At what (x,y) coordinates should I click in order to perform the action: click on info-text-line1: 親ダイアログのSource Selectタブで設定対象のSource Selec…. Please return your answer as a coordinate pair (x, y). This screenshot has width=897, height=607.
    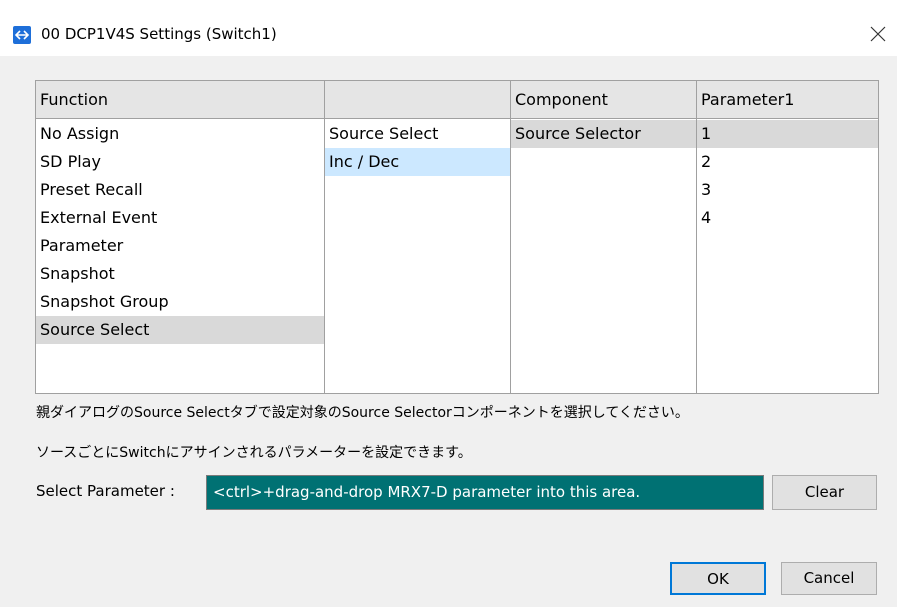
    Looking at the image, I should click on (362, 413).